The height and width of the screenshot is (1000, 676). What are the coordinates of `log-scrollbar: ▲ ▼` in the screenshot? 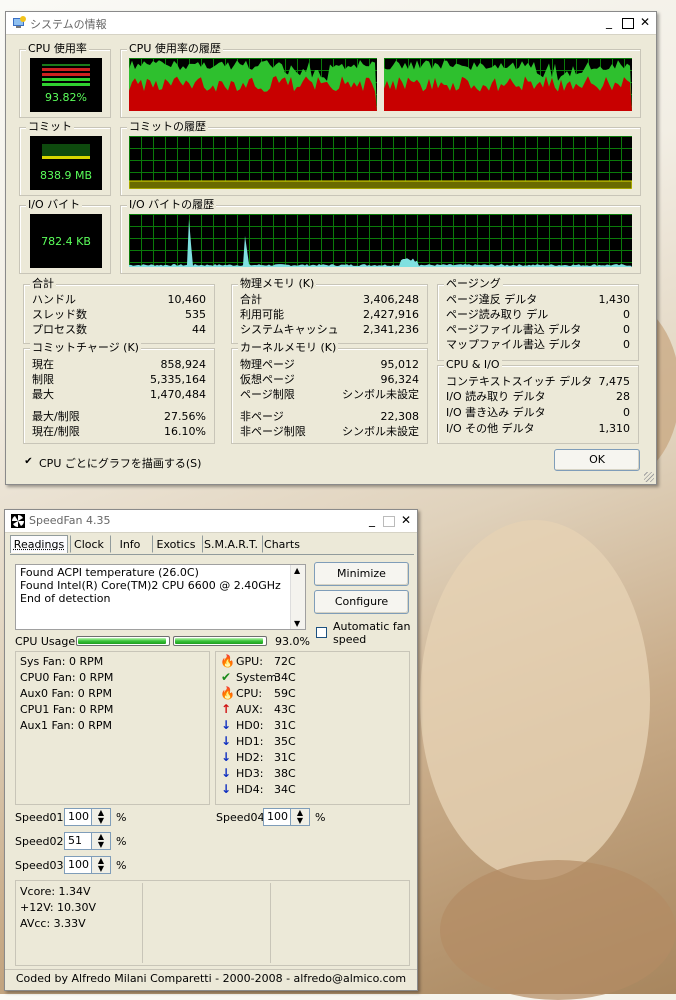 It's located at (297, 597).